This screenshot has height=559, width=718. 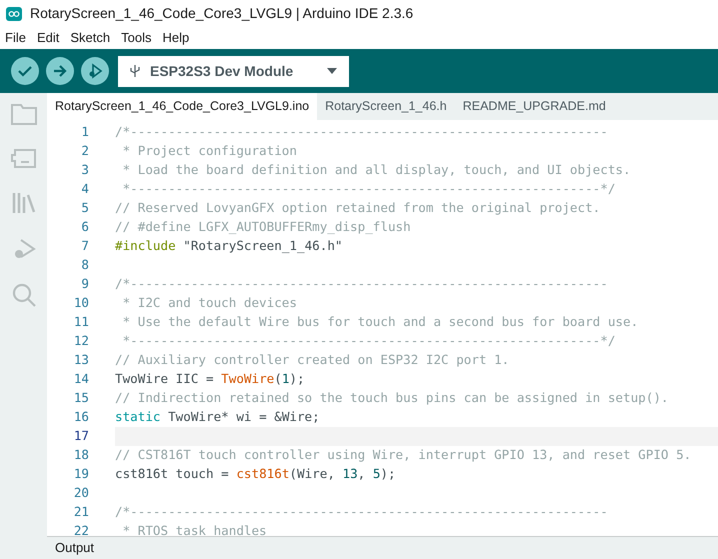 What do you see at coordinates (332, 71) in the screenshot?
I see `caret-icon` at bounding box center [332, 71].